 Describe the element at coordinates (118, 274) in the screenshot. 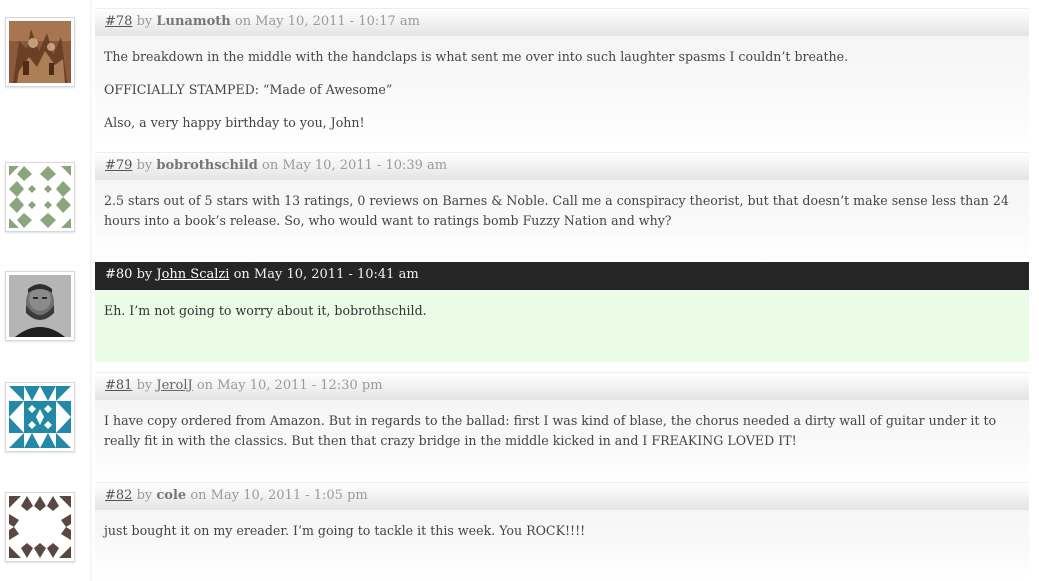

I see `comment-permalink: #80` at that location.